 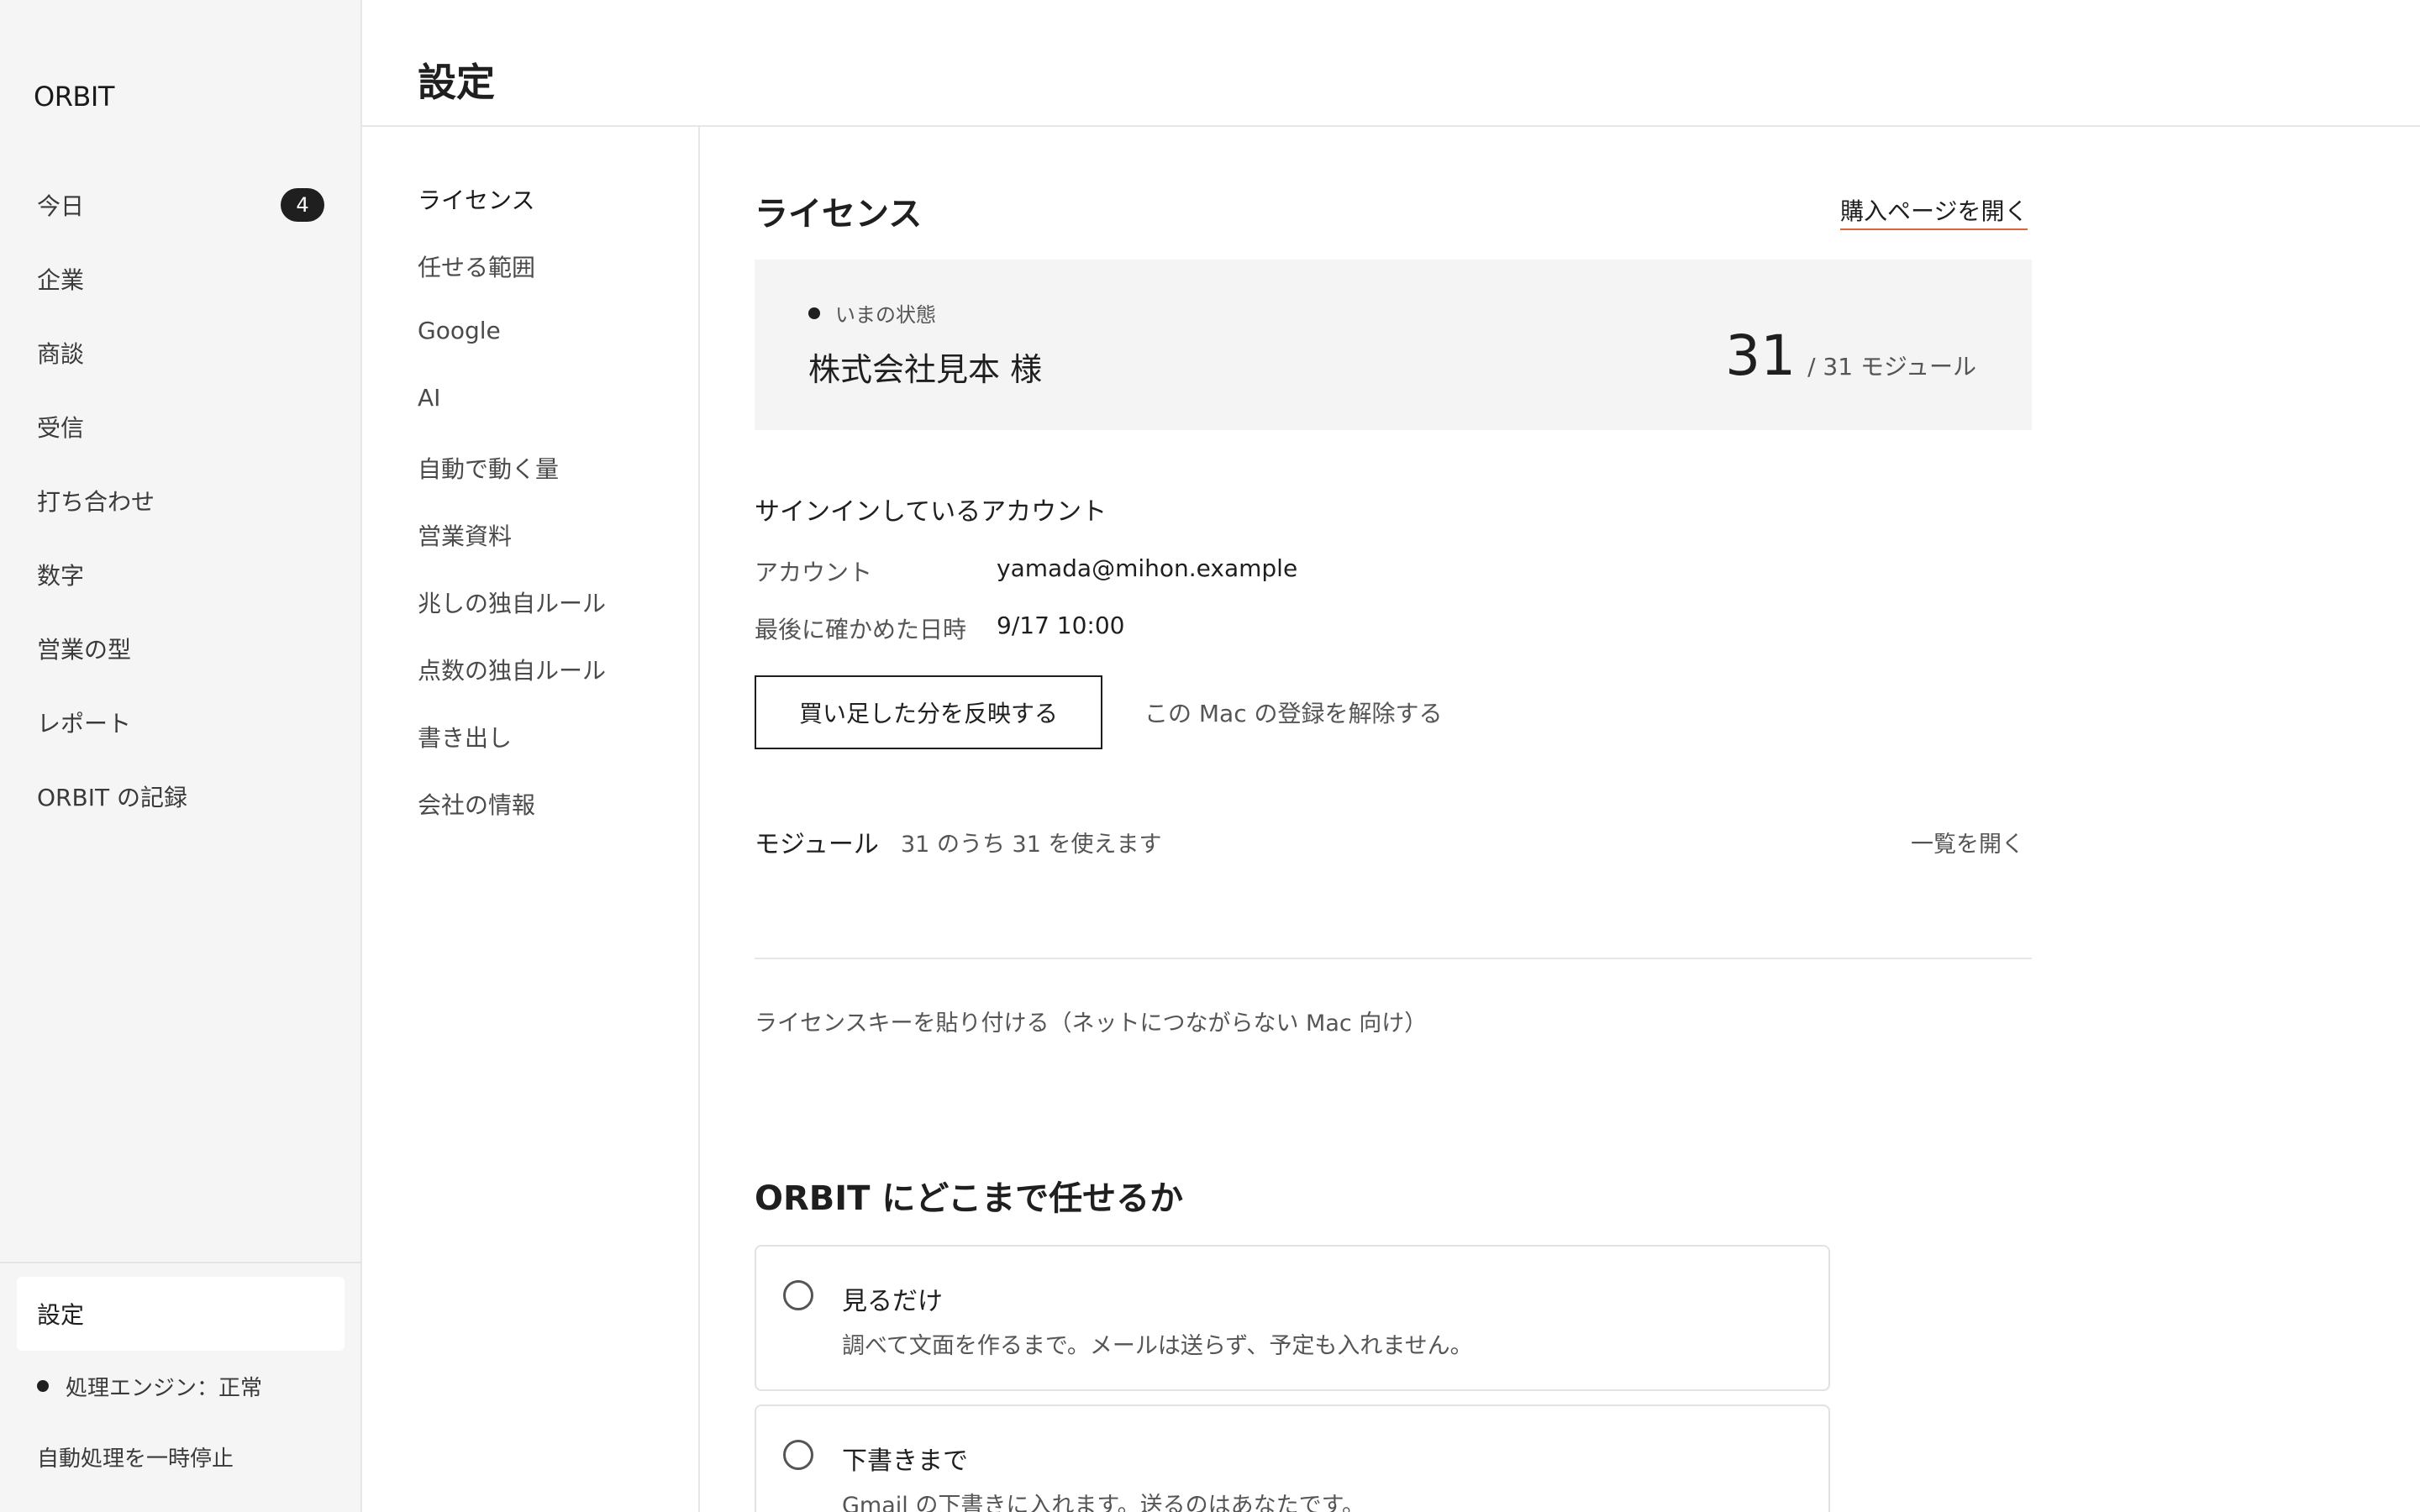 I want to click on modules-heading: モジュール, so click(x=817, y=844).